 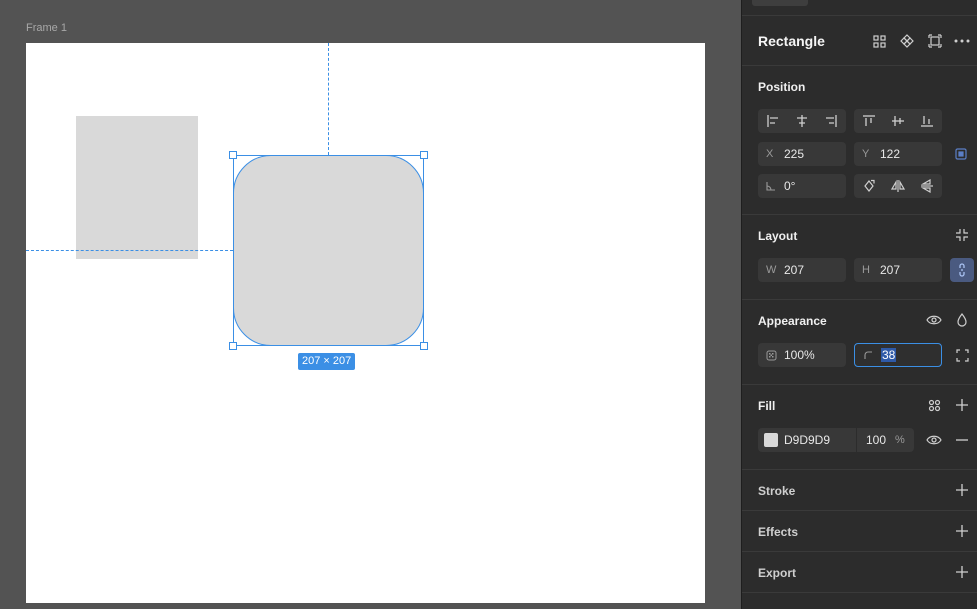 I want to click on eye-icon, so click(x=934, y=320).